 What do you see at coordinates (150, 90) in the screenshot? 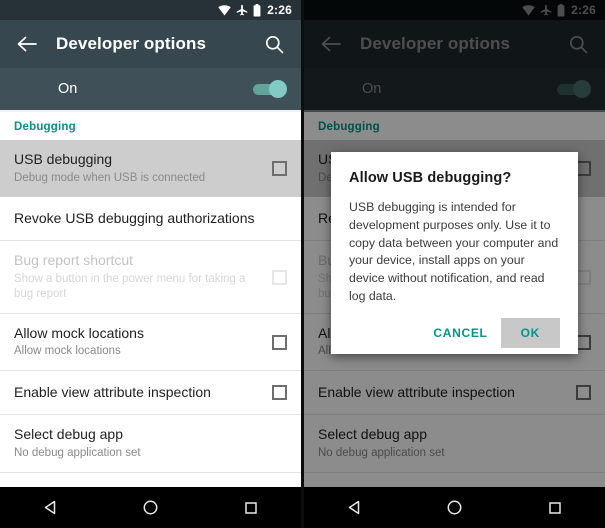
I see `developer-options-master-switch-row: On` at bounding box center [150, 90].